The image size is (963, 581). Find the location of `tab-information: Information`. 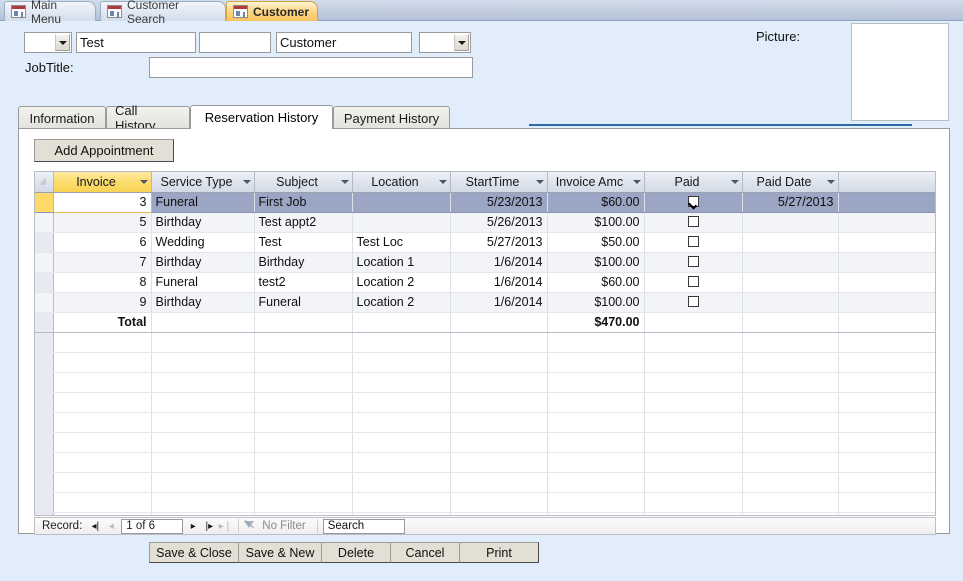

tab-information: Information is located at coordinates (62, 117).